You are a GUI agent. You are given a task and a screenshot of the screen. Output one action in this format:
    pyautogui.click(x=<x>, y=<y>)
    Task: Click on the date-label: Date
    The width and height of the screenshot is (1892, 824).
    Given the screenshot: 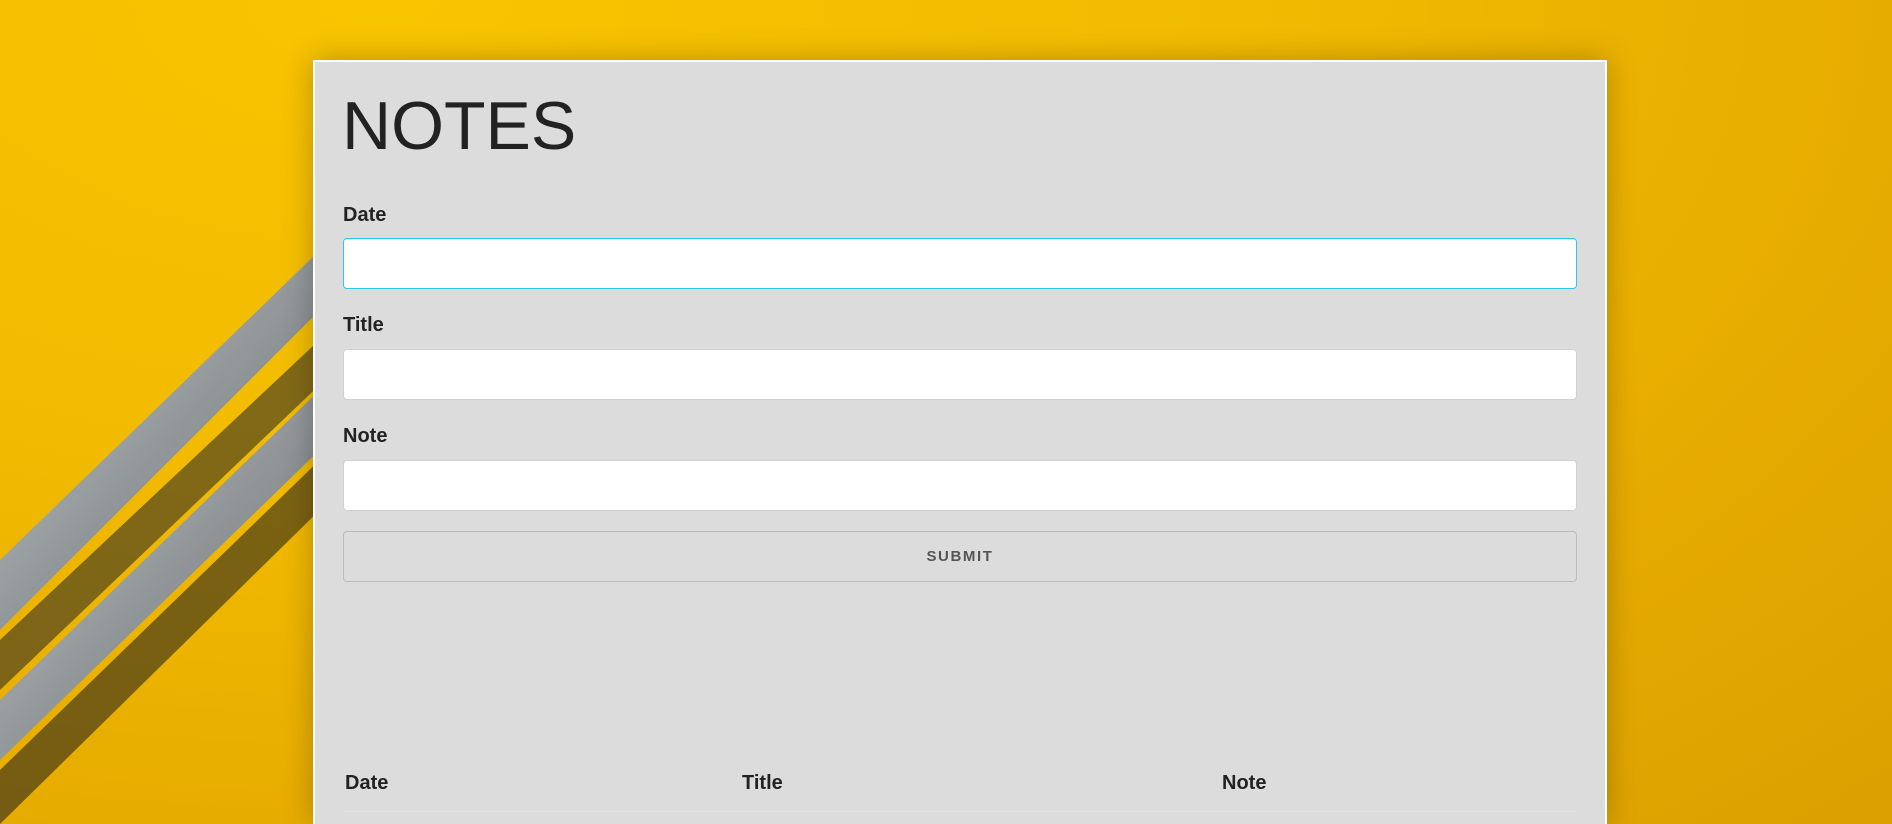 What is the action you would take?
    pyautogui.click(x=365, y=215)
    